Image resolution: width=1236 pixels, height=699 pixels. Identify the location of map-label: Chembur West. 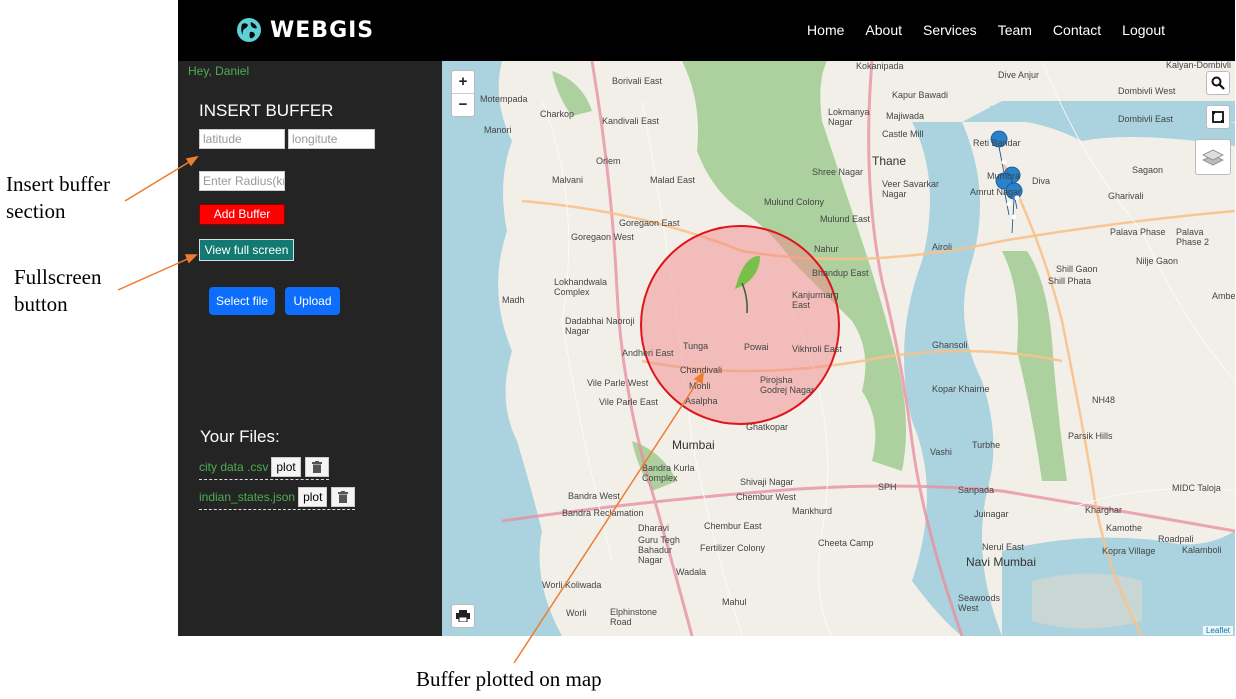
(766, 497).